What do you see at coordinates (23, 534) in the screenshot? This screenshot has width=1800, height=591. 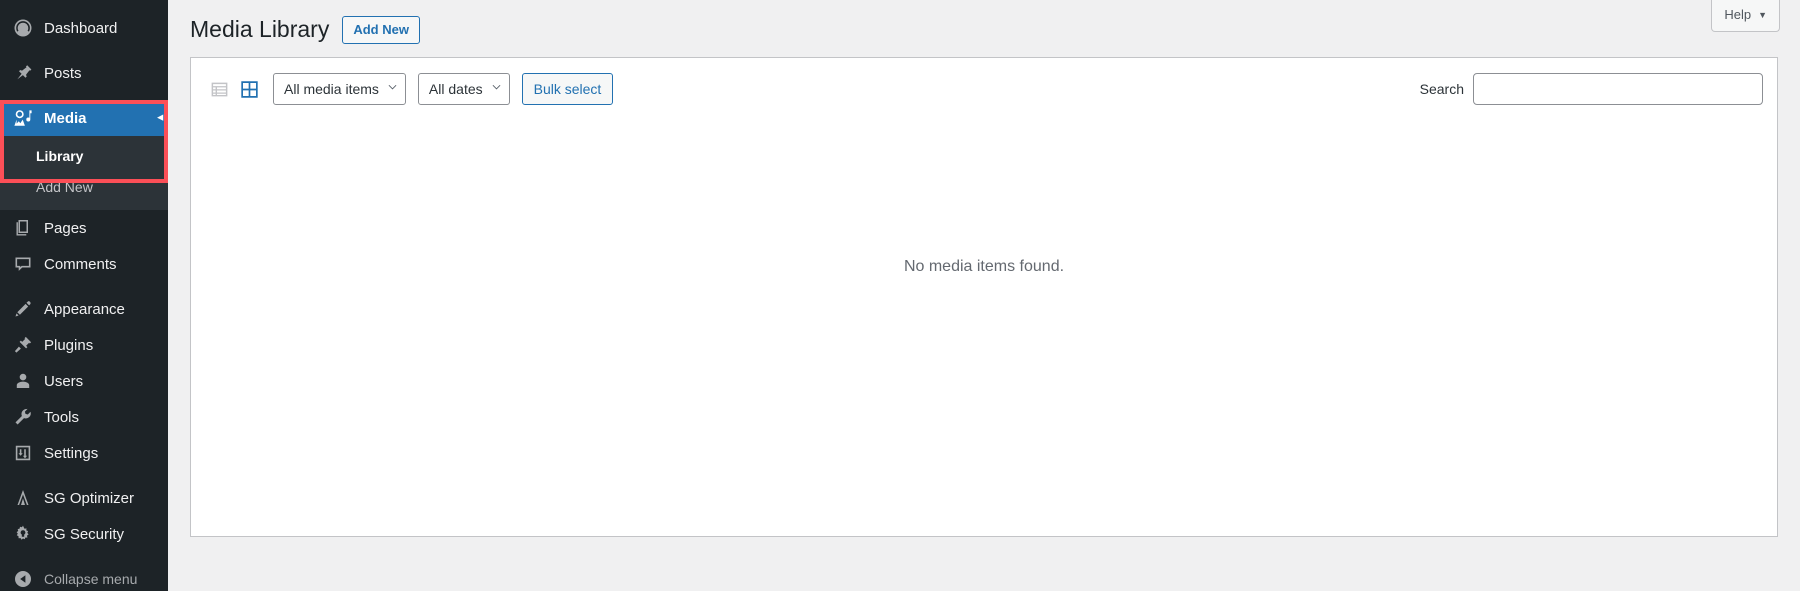 I see `sg-security-icon` at bounding box center [23, 534].